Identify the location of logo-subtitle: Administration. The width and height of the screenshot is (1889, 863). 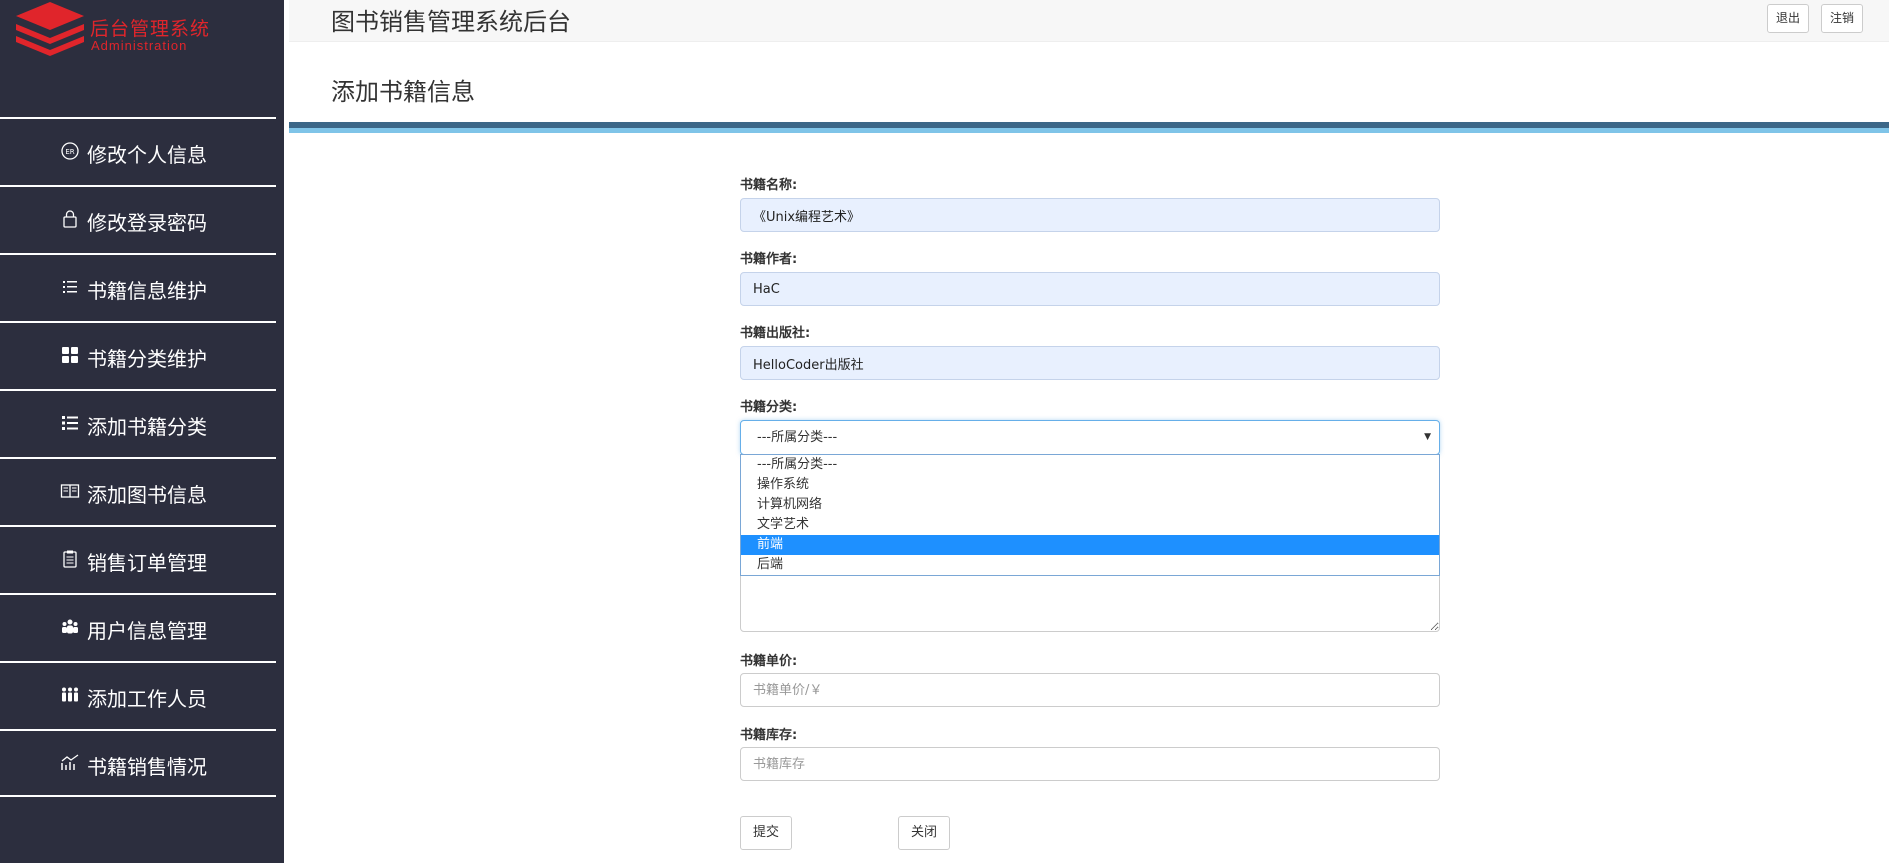
(139, 45).